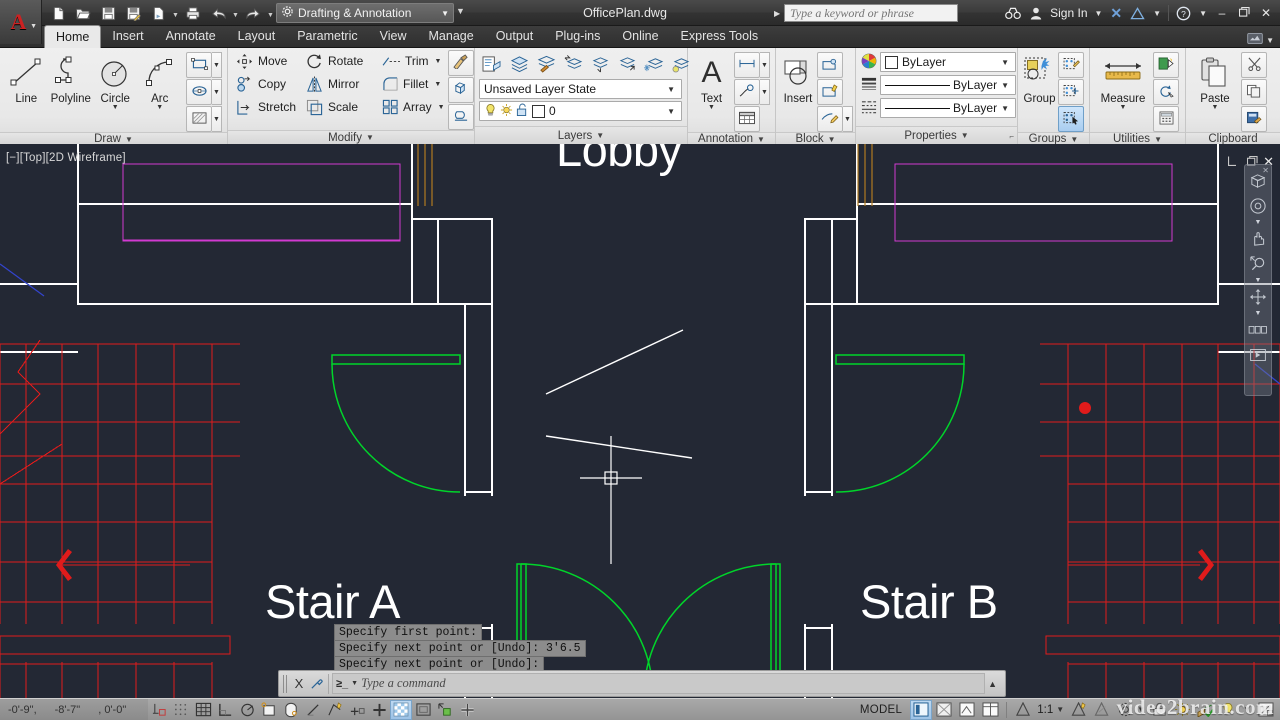  Describe the element at coordinates (627, 64) in the screenshot. I see `layer-unisolate-button` at that location.